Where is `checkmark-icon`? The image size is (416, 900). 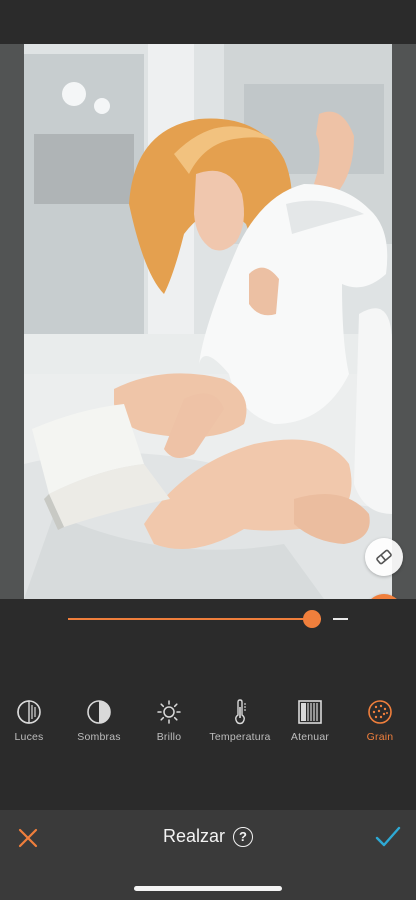 checkmark-icon is located at coordinates (388, 836).